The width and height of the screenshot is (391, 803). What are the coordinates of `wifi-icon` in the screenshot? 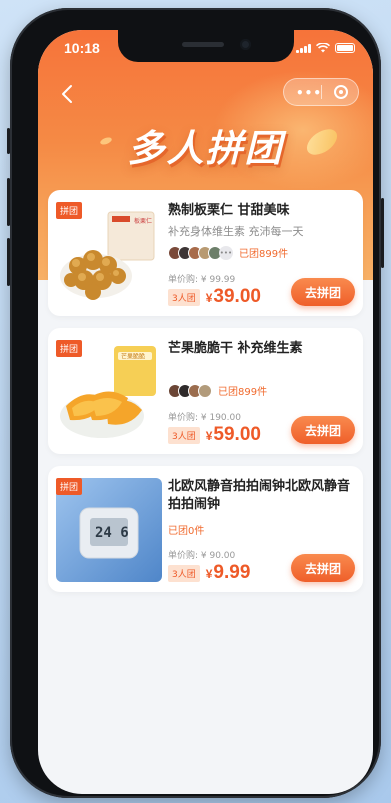 It's located at (323, 48).